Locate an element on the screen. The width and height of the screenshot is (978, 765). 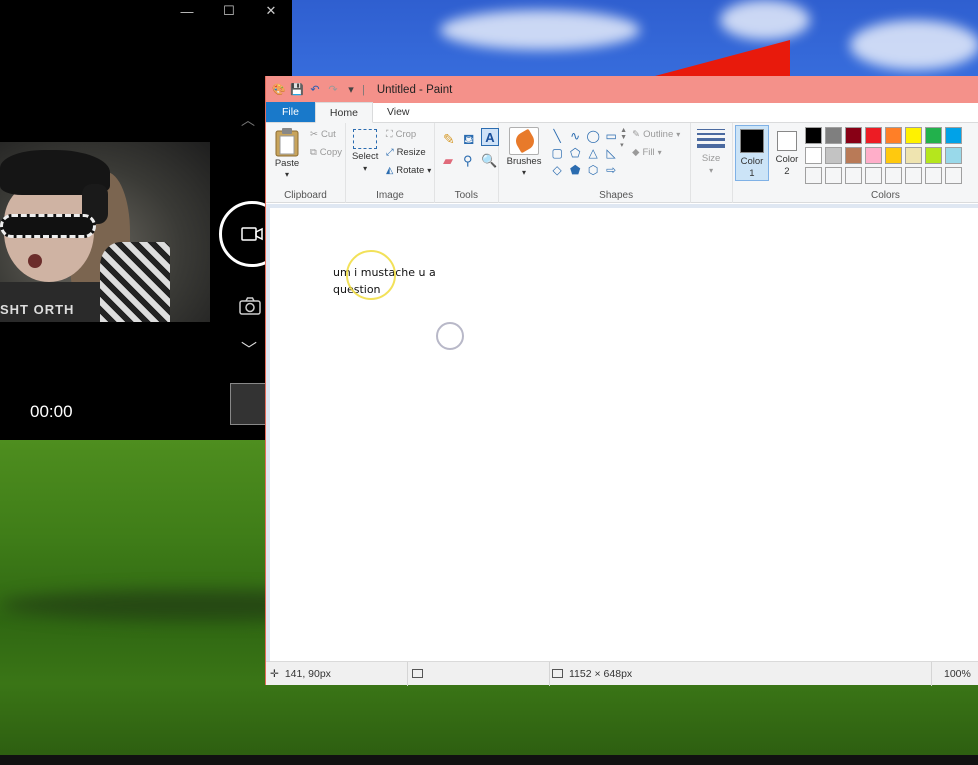
window-title: Untitled - Paint is located at coordinates (414, 89).